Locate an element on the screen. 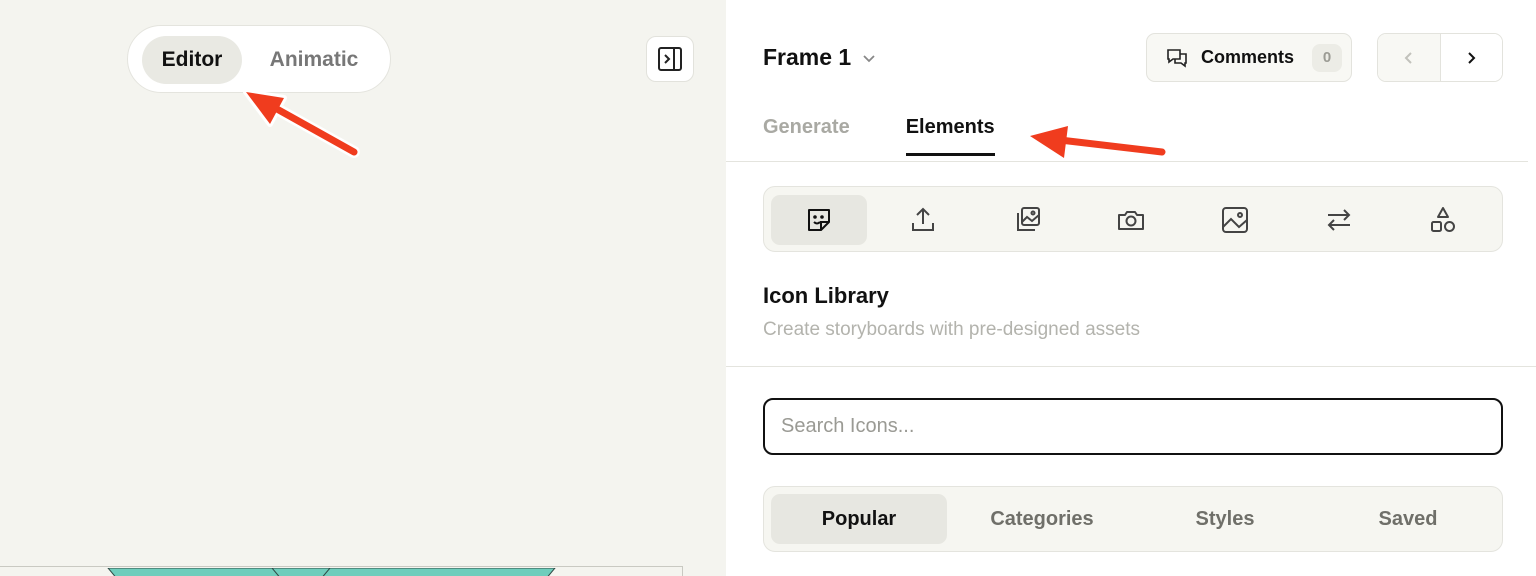 This screenshot has width=1536, height=576. tab-generate: Generate is located at coordinates (806, 136).